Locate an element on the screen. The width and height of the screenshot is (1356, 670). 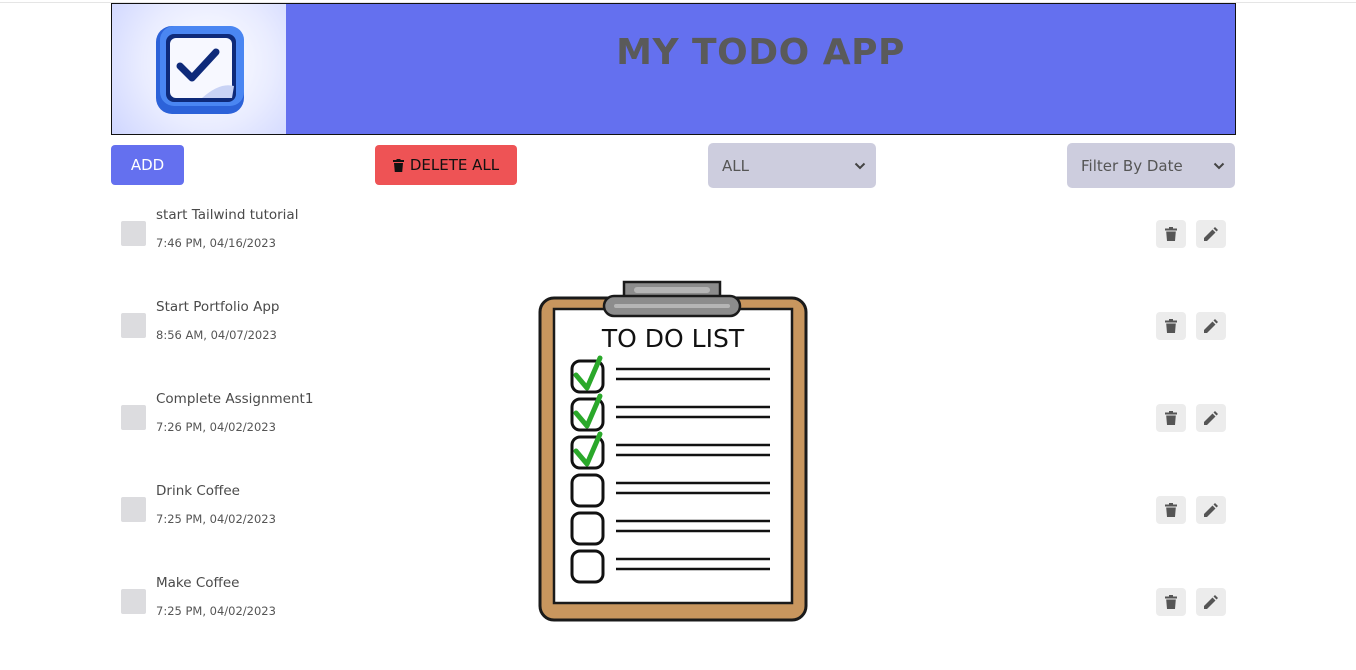
add-button: ADD is located at coordinates (147, 165).